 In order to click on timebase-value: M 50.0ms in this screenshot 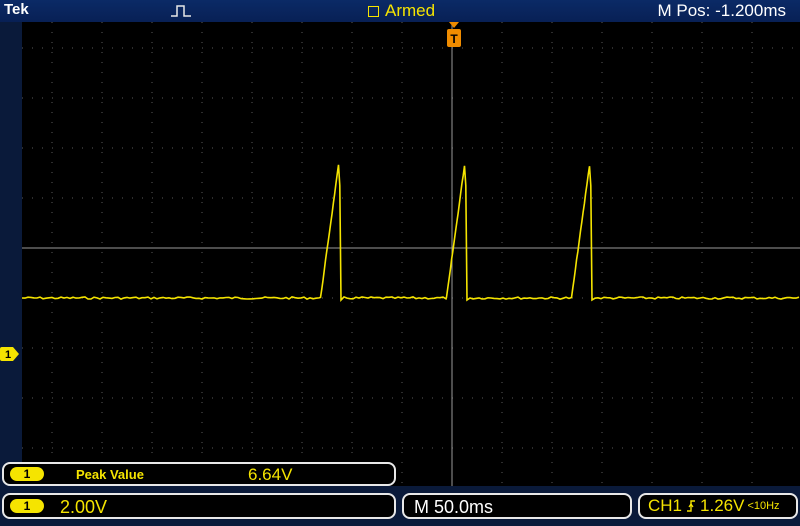, I will do `click(454, 507)`.